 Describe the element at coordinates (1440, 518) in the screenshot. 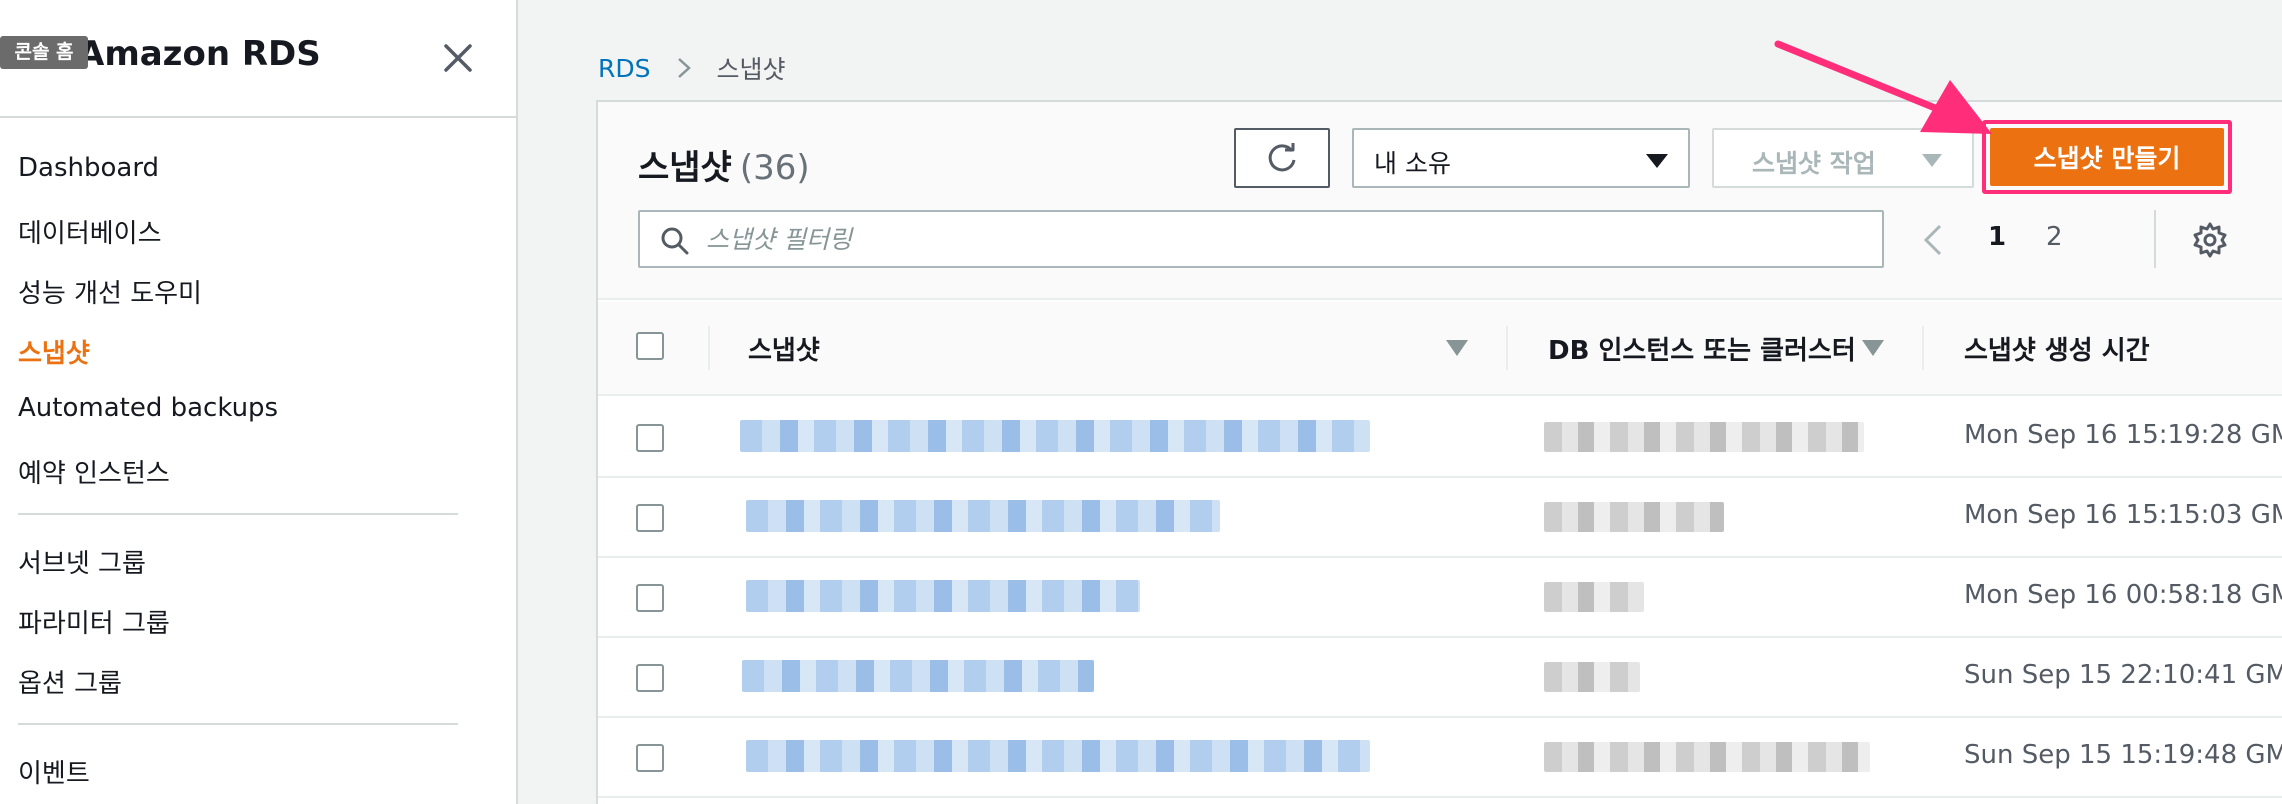

I see `table-row: Mon Sep 16 15:15:03 GM` at that location.